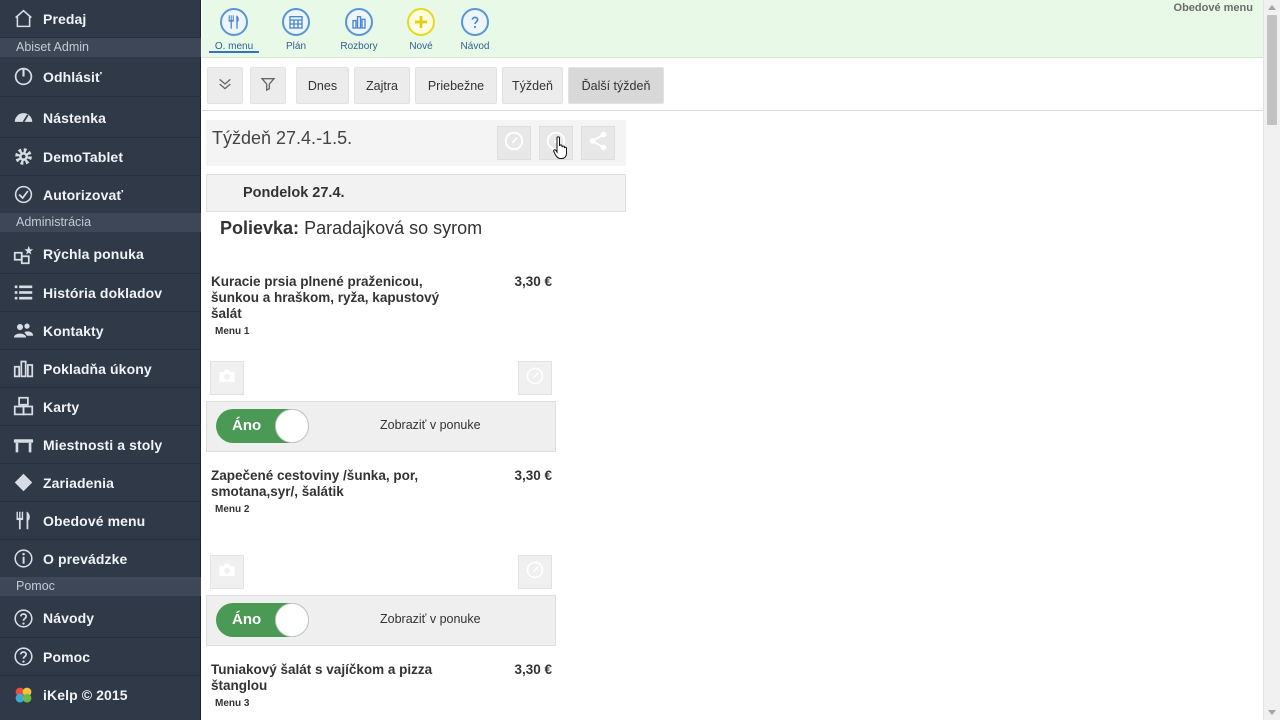  Describe the element at coordinates (1272, 70) in the screenshot. I see `scrollbar-thumb` at that location.